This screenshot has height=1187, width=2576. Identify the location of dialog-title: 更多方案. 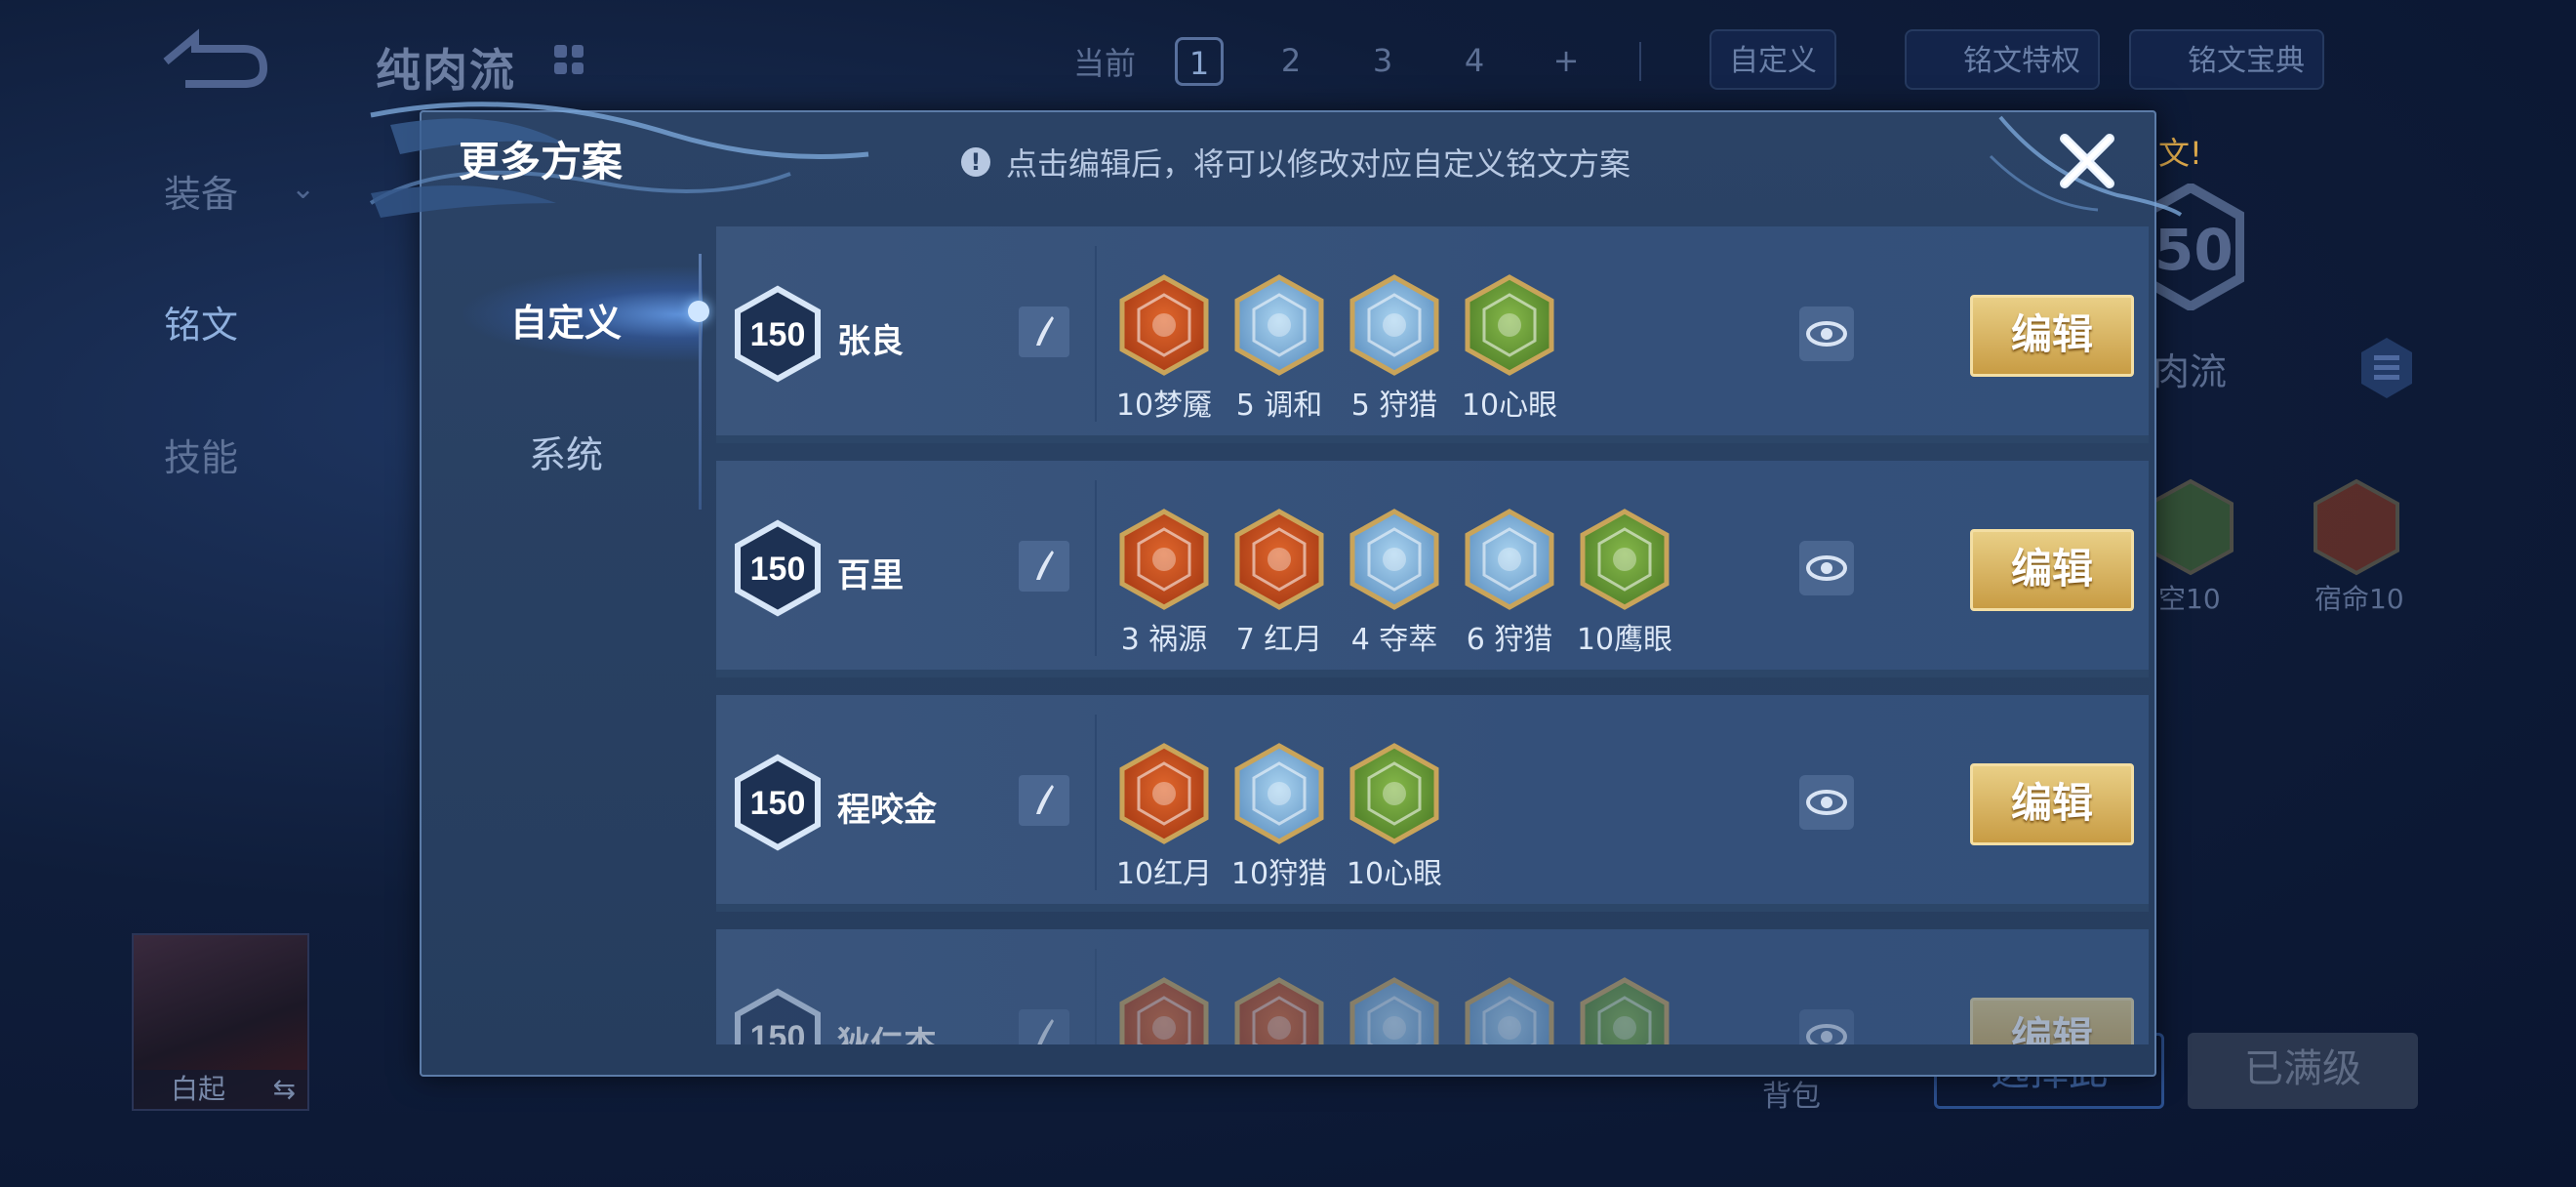
(541, 161).